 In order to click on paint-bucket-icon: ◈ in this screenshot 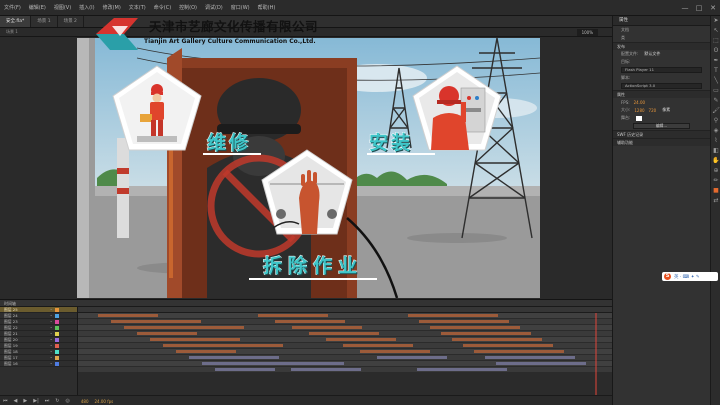, I will do `click(715, 131)`.